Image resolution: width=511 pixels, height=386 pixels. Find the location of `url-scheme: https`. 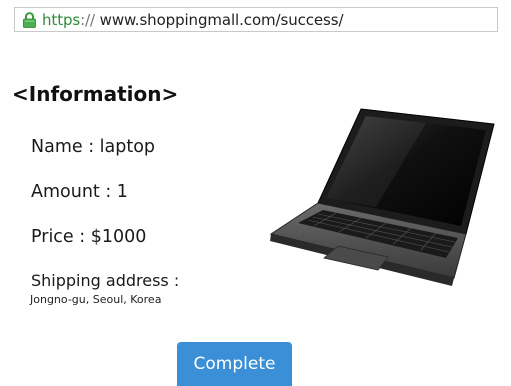

url-scheme: https is located at coordinates (61, 19).